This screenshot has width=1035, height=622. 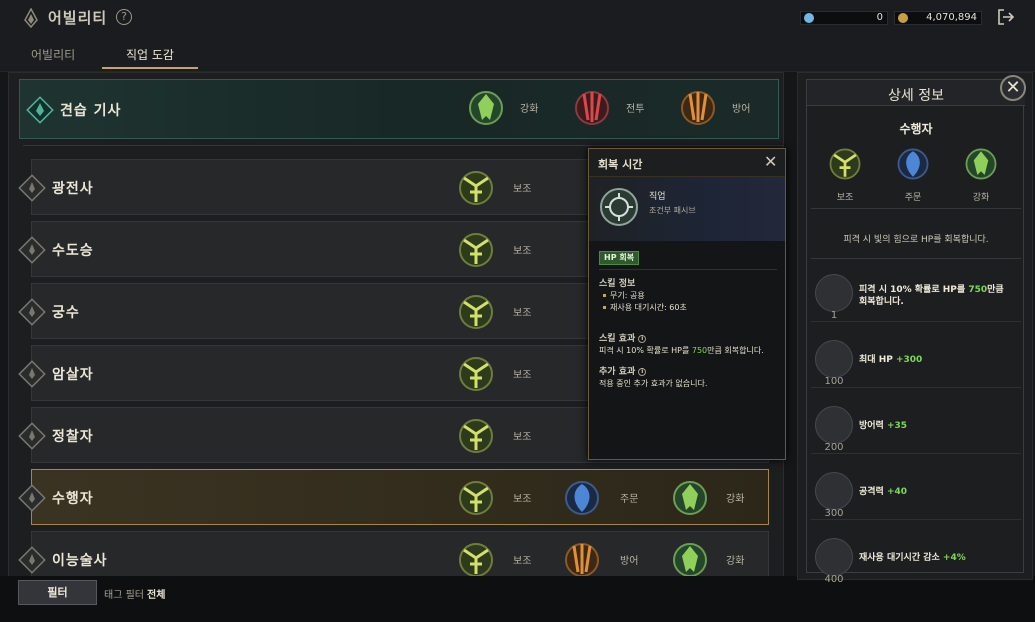 What do you see at coordinates (73, 189) in the screenshot?
I see `job-name: 광전사` at bounding box center [73, 189].